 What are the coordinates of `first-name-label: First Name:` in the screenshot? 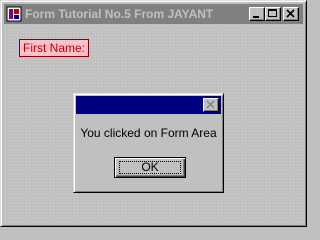 It's located at (54, 48).